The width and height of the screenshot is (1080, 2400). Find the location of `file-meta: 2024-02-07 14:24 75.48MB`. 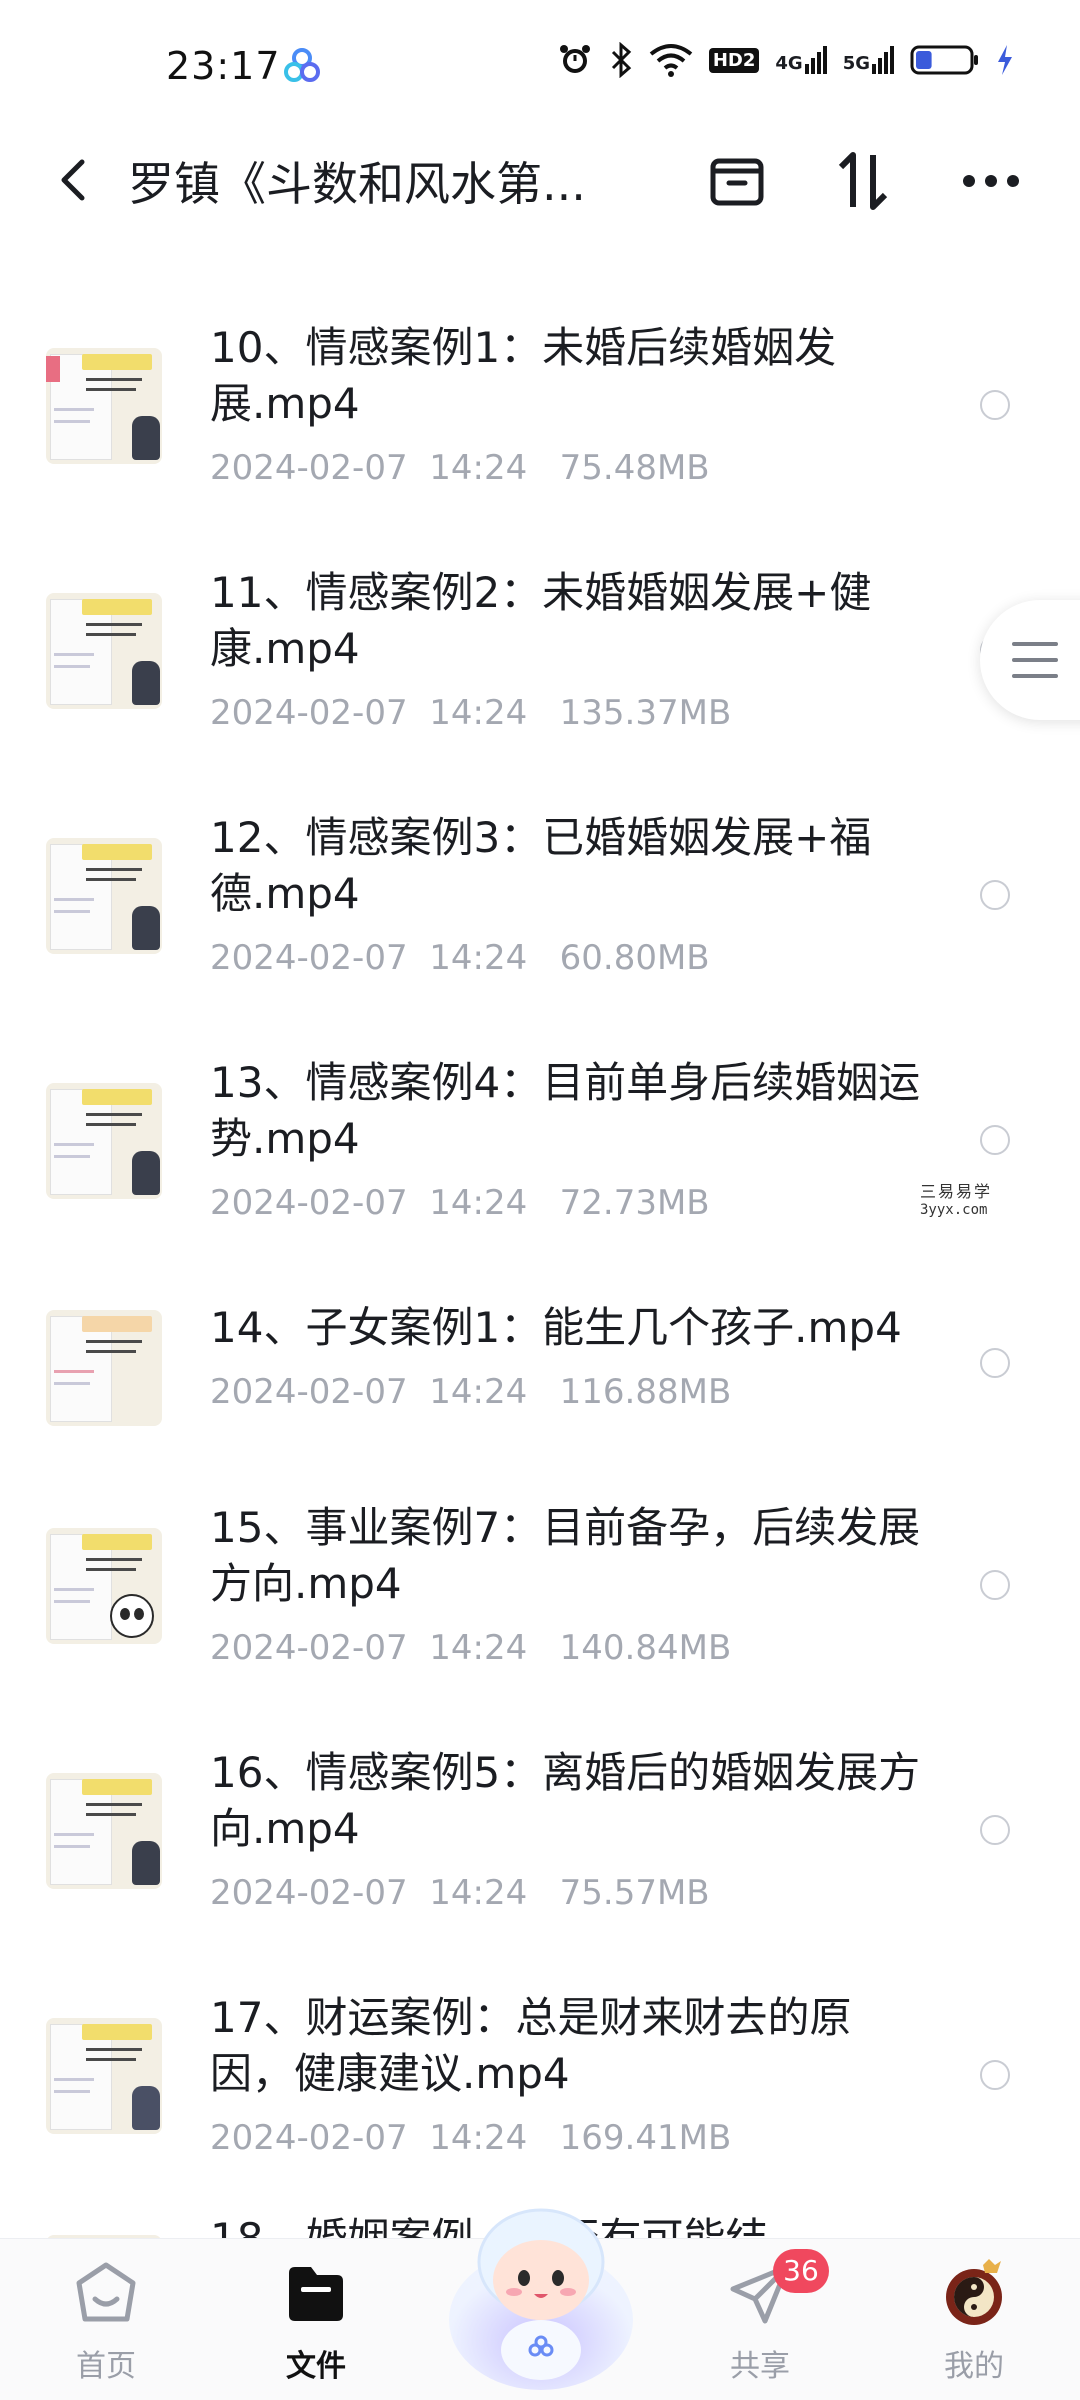

file-meta: 2024-02-07 14:24 75.48MB is located at coordinates (460, 468).